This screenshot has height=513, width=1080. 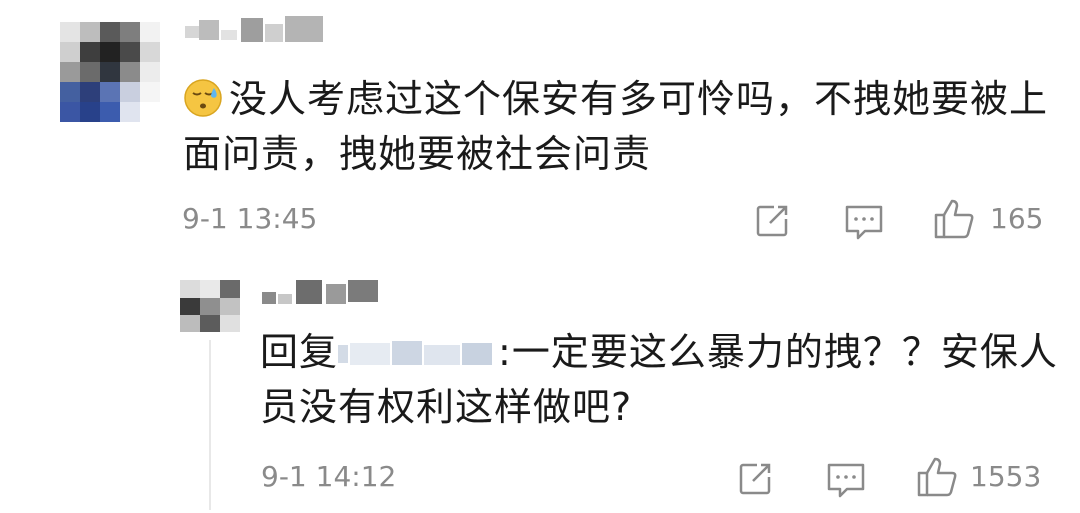 What do you see at coordinates (772, 221) in the screenshot?
I see `share-icon` at bounding box center [772, 221].